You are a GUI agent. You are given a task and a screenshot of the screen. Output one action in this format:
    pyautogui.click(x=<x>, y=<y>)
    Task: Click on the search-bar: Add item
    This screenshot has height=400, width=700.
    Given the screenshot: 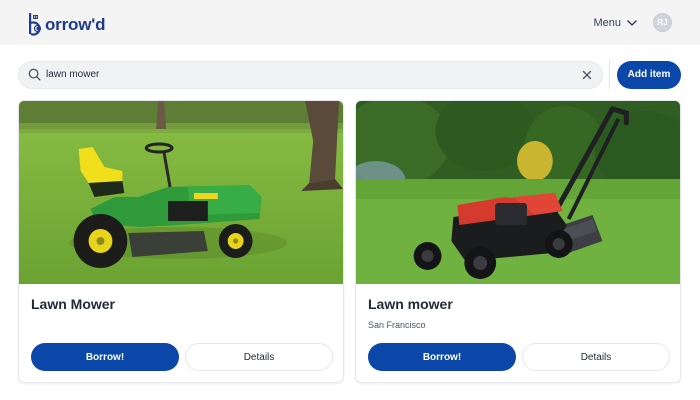 What is the action you would take?
    pyautogui.click(x=350, y=74)
    